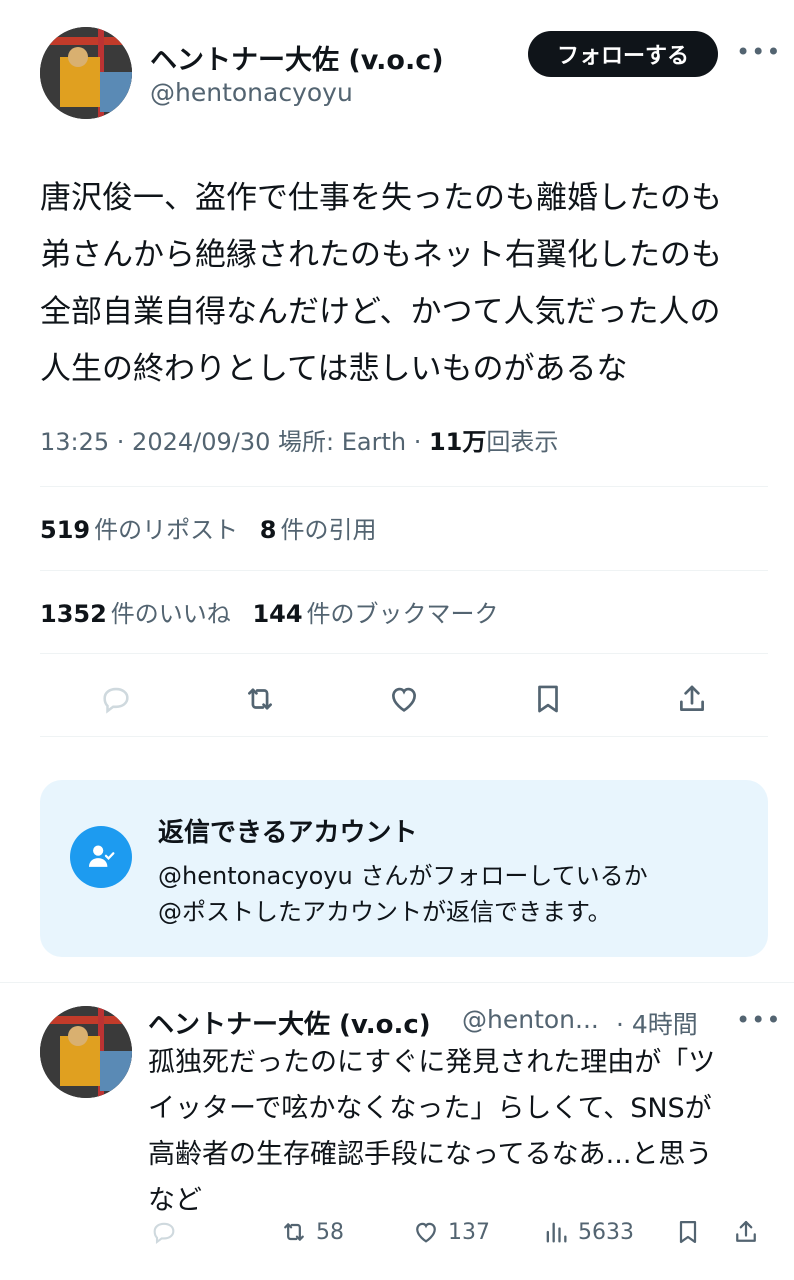 Image resolution: width=794 pixels, height=1280 pixels. I want to click on author-handle: @hentonacyoyu, so click(251, 92).